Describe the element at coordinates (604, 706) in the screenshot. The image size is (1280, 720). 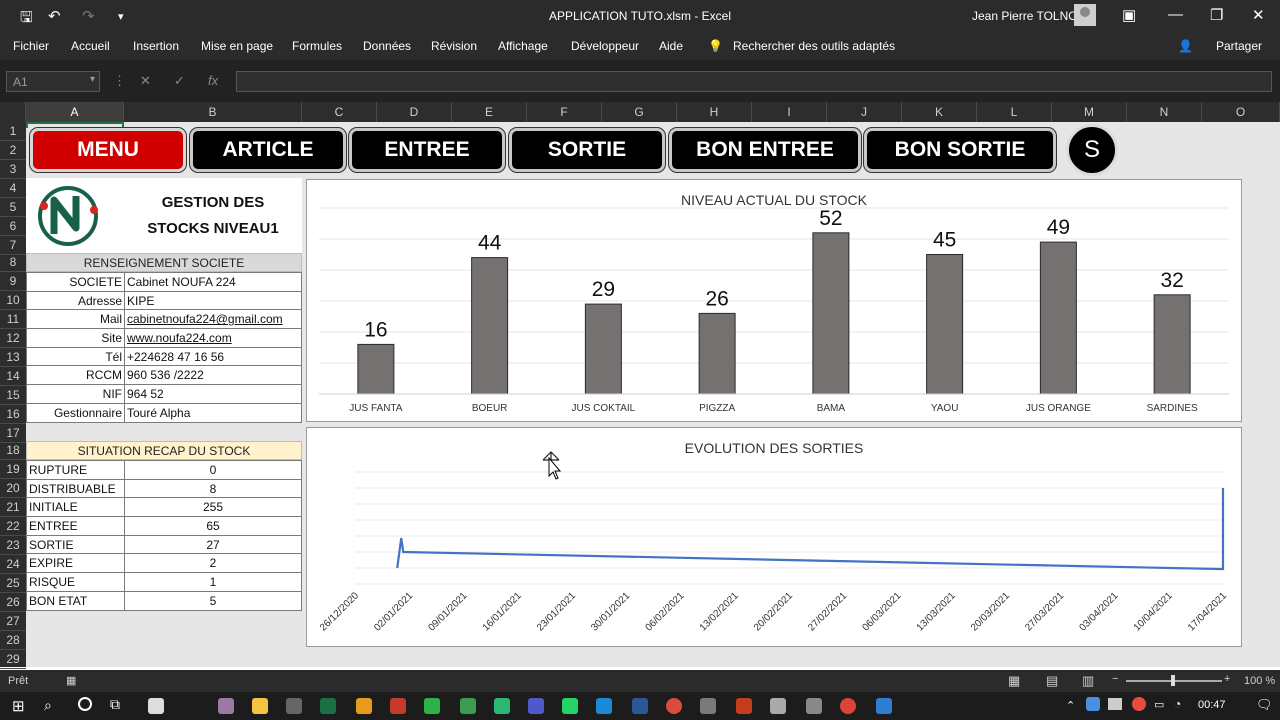
I see `edge-icon` at that location.